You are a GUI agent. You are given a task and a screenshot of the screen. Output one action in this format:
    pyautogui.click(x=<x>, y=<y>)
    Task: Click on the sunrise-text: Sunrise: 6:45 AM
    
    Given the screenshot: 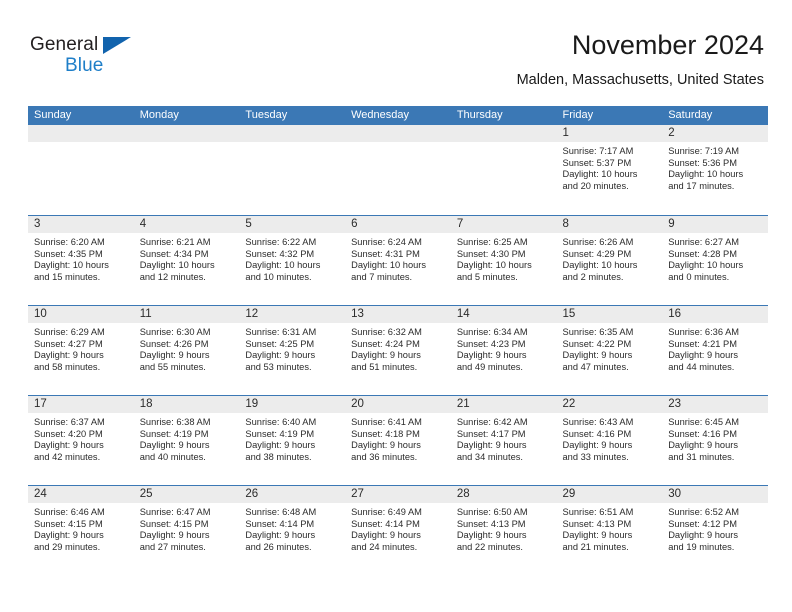 What is the action you would take?
    pyautogui.click(x=704, y=422)
    